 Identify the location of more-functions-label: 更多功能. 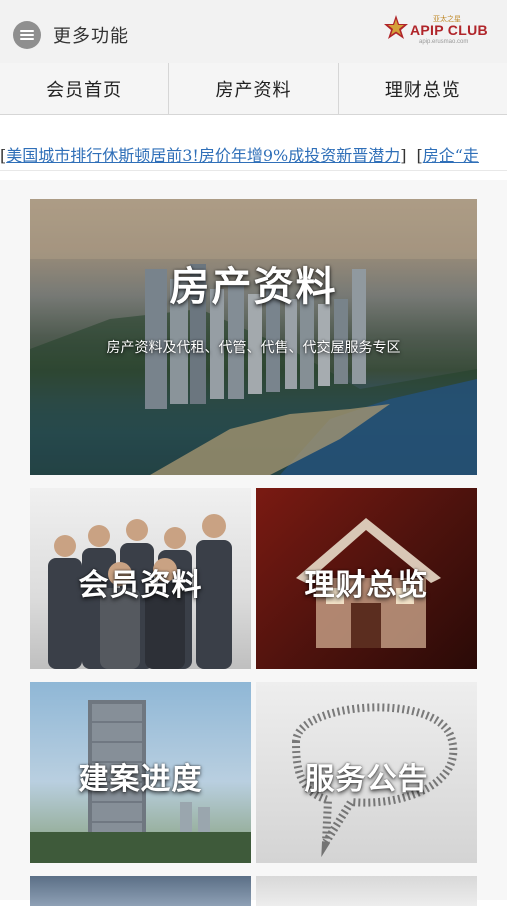
(91, 35).